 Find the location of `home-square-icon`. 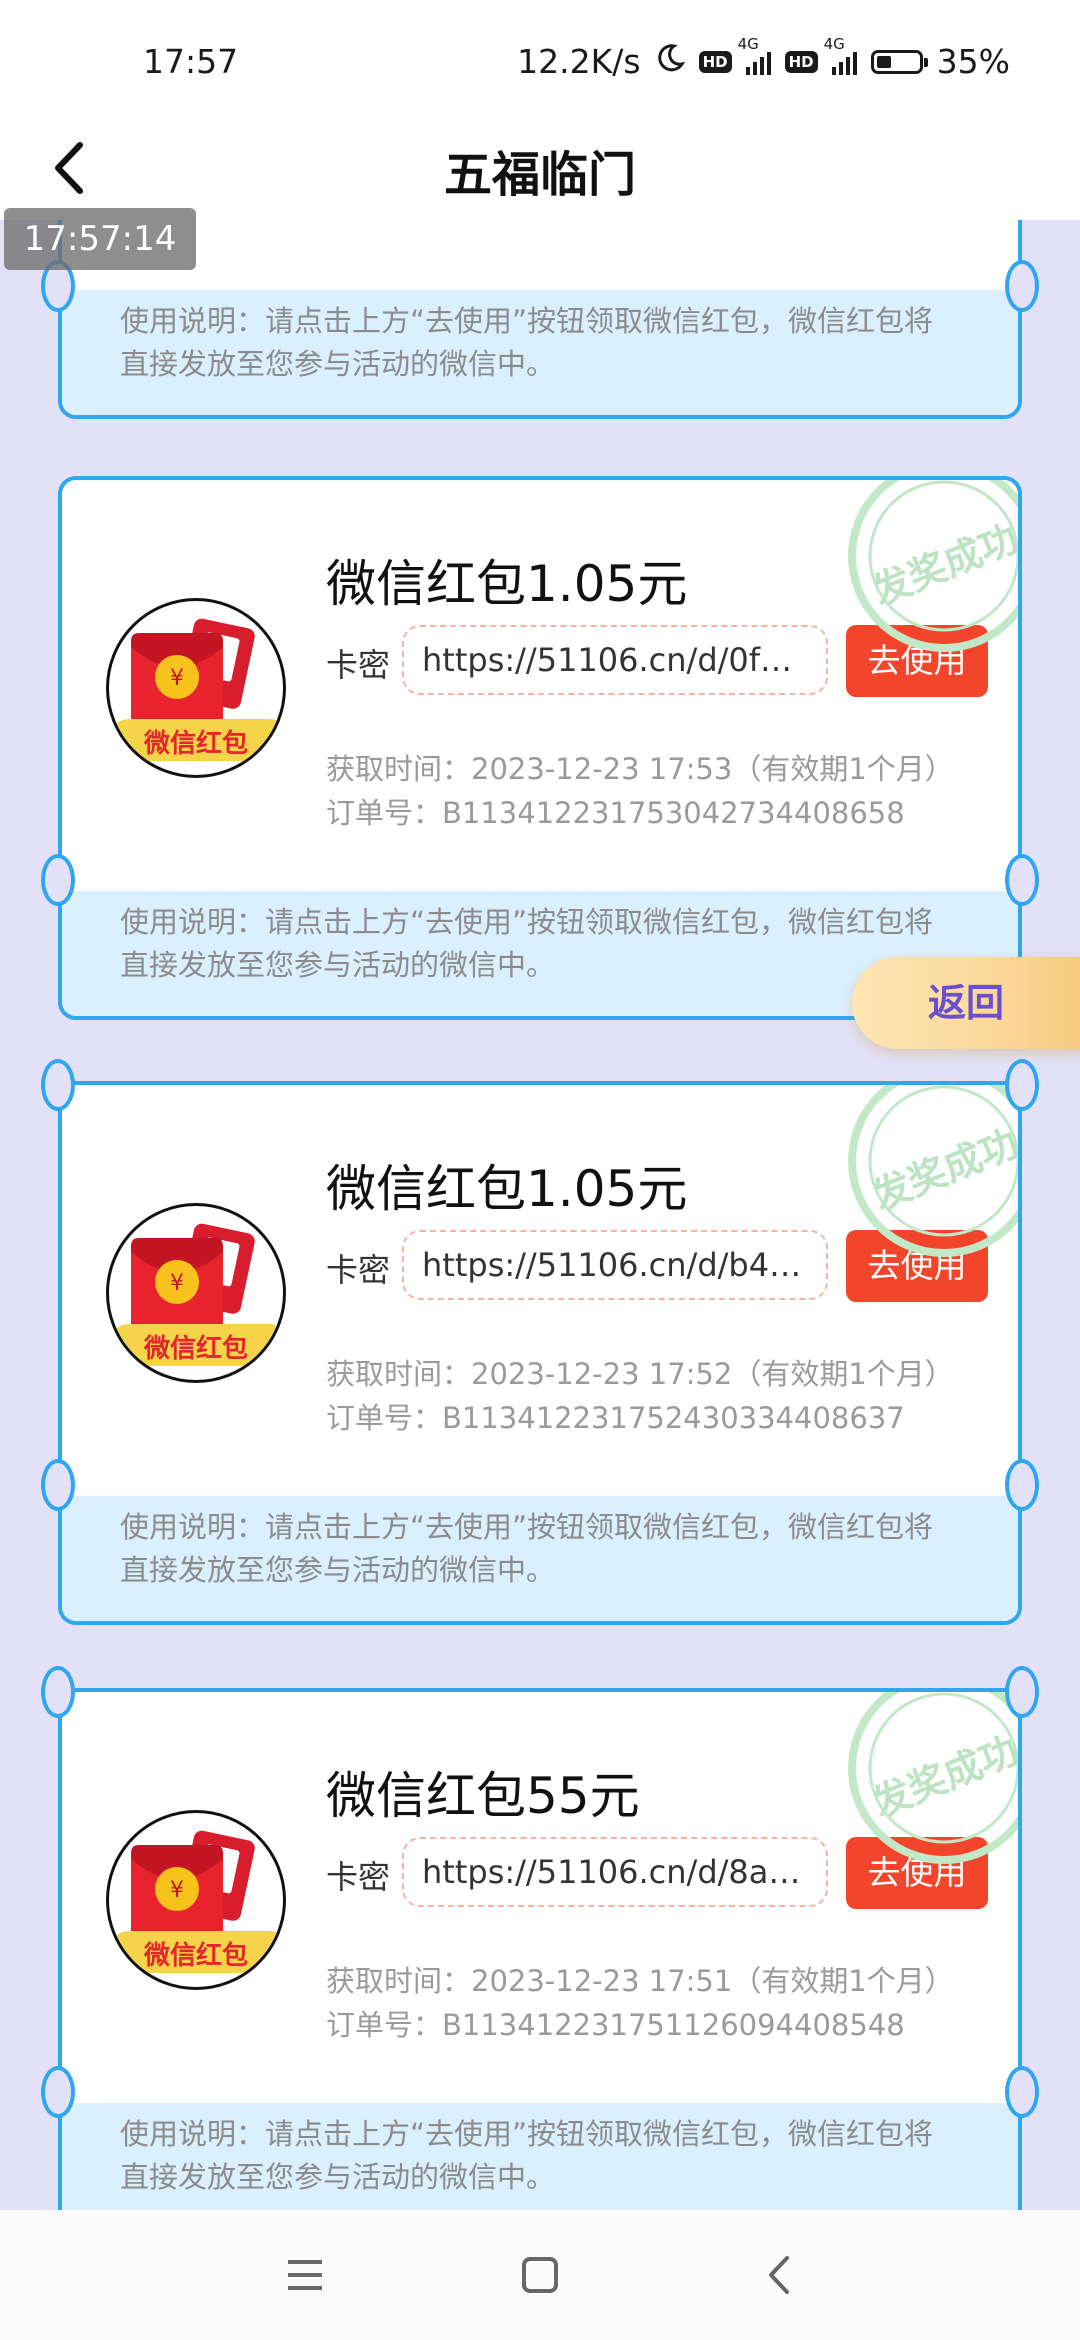

home-square-icon is located at coordinates (540, 2275).